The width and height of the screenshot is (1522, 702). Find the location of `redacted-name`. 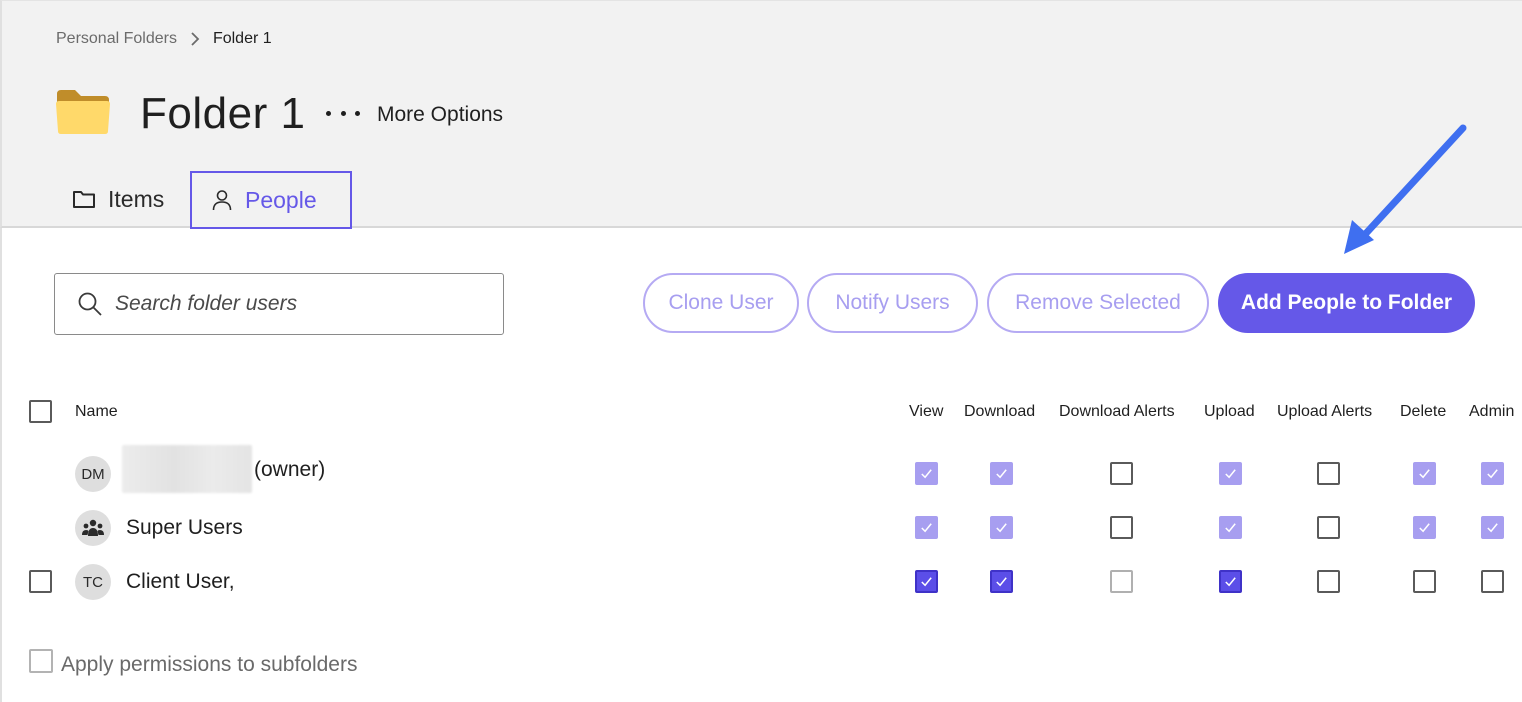

redacted-name is located at coordinates (187, 469).